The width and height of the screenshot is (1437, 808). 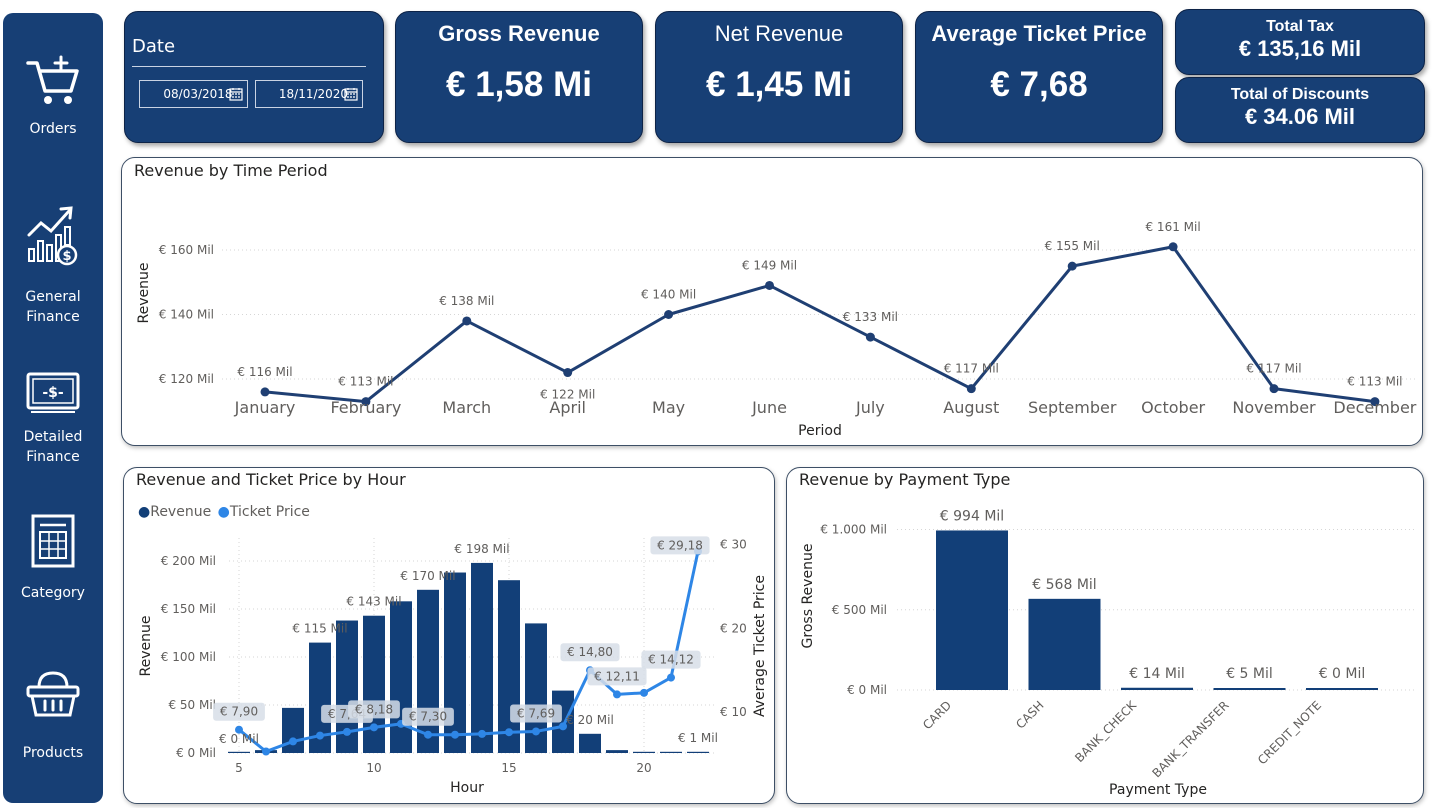 What do you see at coordinates (53, 419) in the screenshot?
I see `nav-detailed-finance: -$- Detailed Finance` at bounding box center [53, 419].